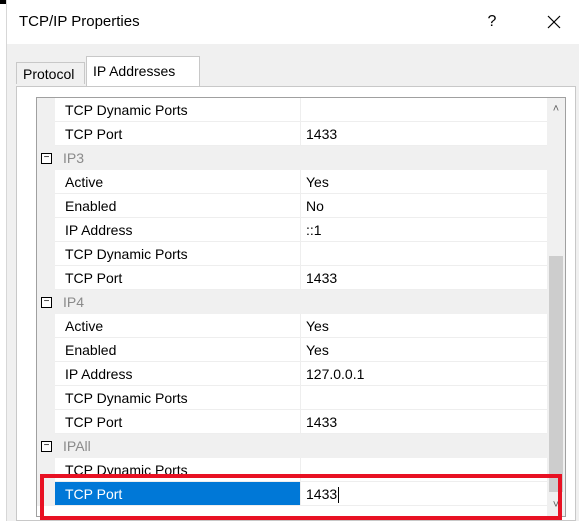 The width and height of the screenshot is (580, 522). What do you see at coordinates (492, 22) in the screenshot?
I see `help-button: ?` at bounding box center [492, 22].